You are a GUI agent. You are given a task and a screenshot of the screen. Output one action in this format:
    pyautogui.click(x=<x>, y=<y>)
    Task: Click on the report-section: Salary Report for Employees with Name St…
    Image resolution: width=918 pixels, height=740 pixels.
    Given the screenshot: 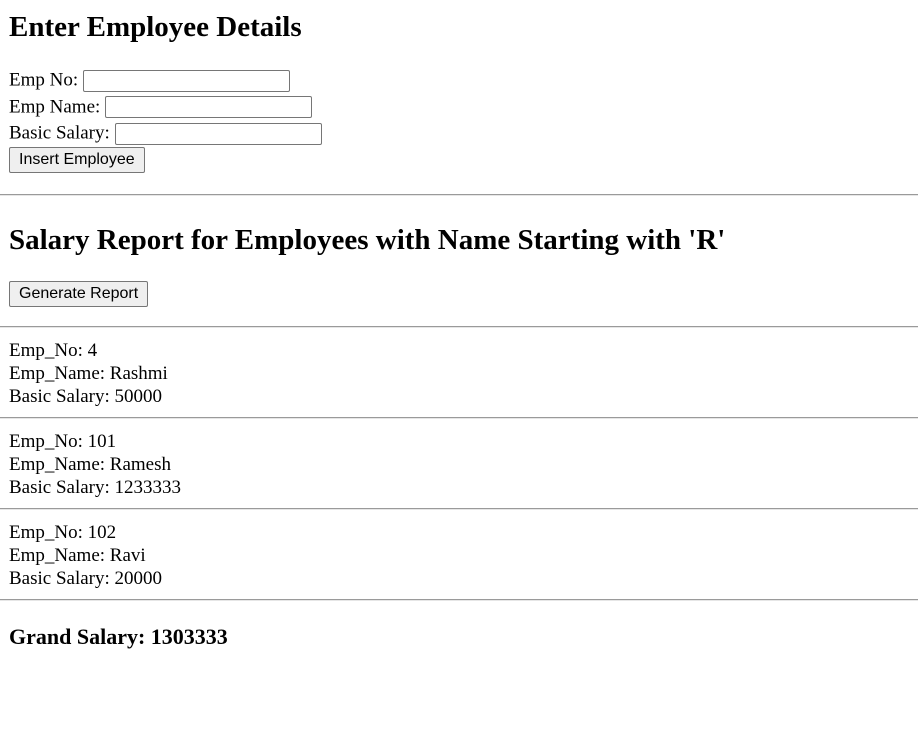 What is the action you would take?
    pyautogui.click(x=459, y=265)
    